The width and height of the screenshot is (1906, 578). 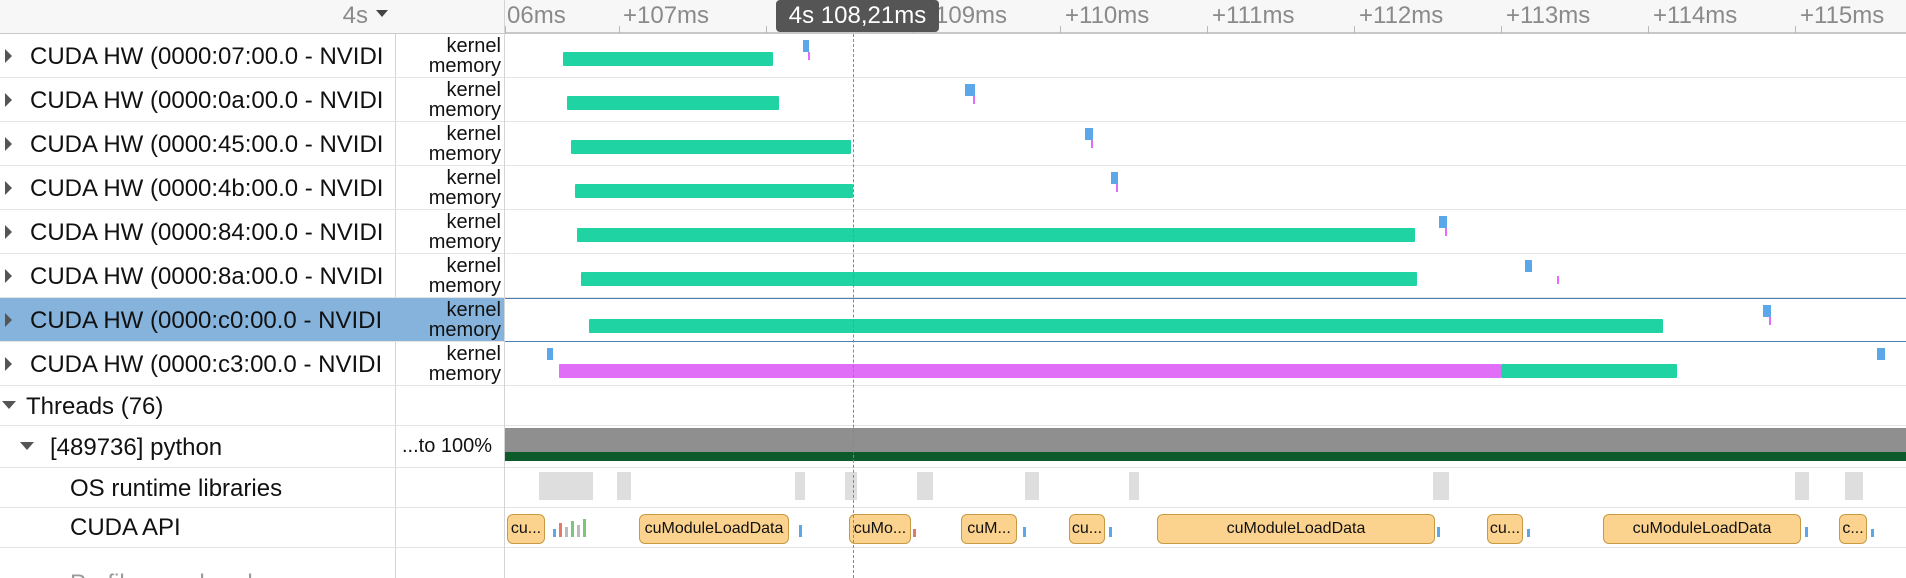 What do you see at coordinates (198, 144) in the screenshot?
I see `tree-row-cuda-hw-45: CUDA HW (0000:45:00.0 - NVIDI` at bounding box center [198, 144].